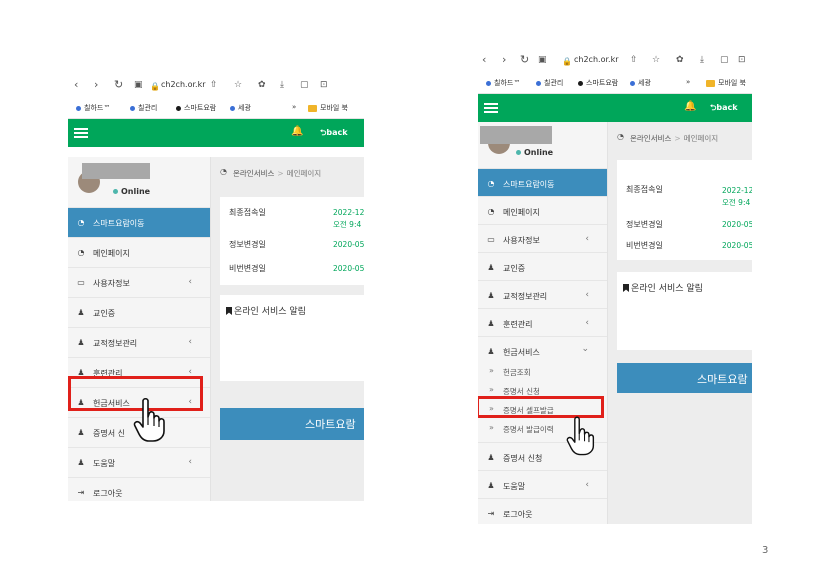  What do you see at coordinates (149, 419) in the screenshot?
I see `pointing-hand-icon` at bounding box center [149, 419].